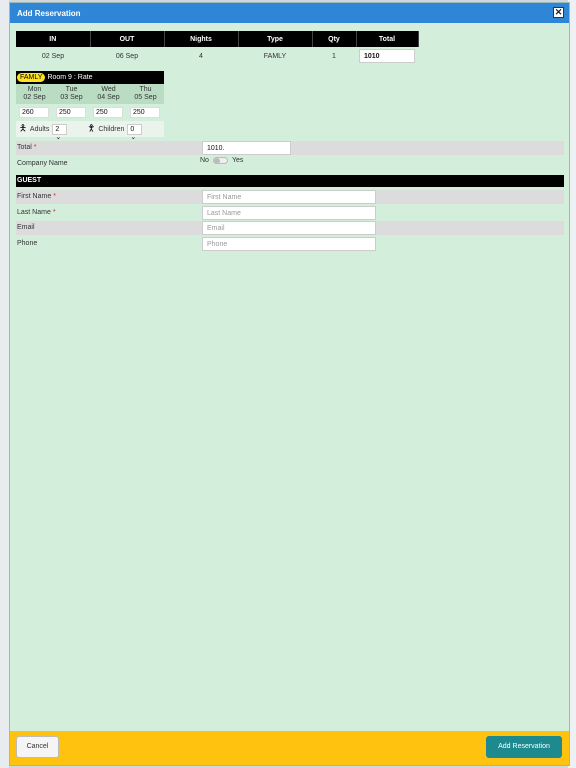  Describe the element at coordinates (387, 39) in the screenshot. I see `col-header-total: Total` at that location.